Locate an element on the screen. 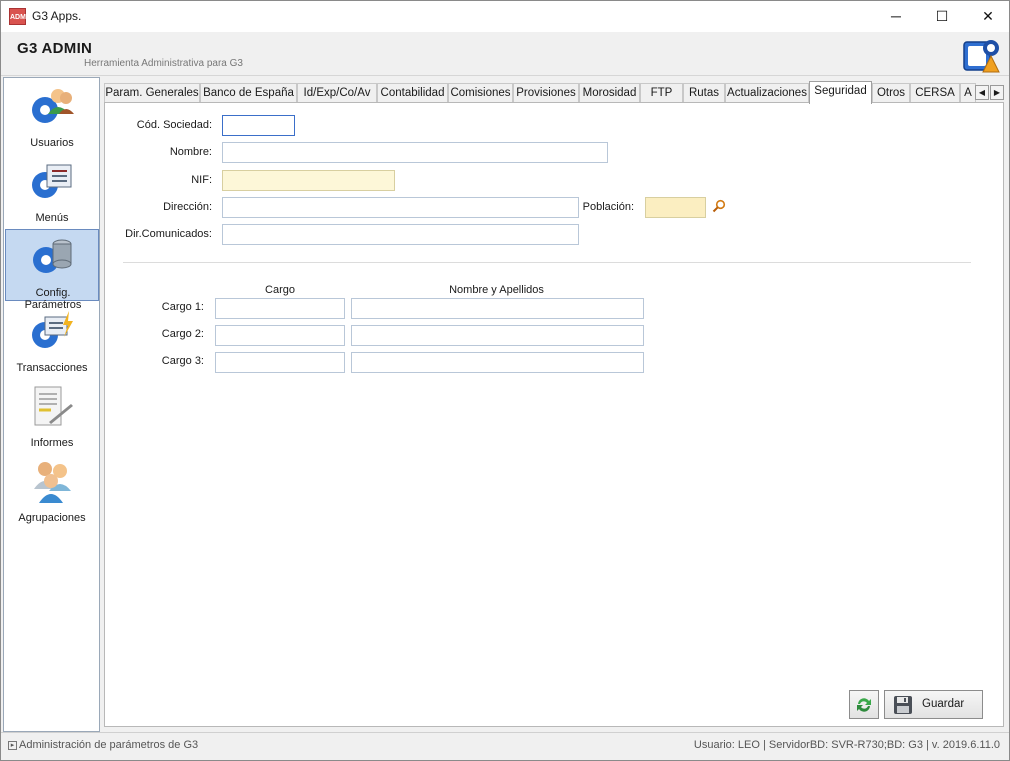  tab-rutas: Rutas is located at coordinates (704, 93).